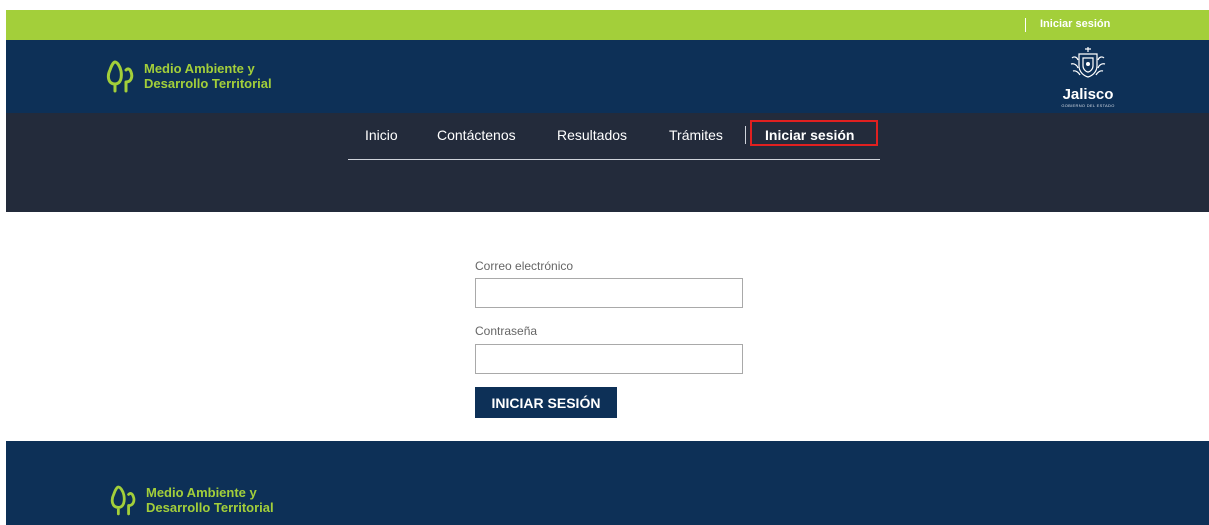  I want to click on coat-of-arms-icon, so click(1088, 62).